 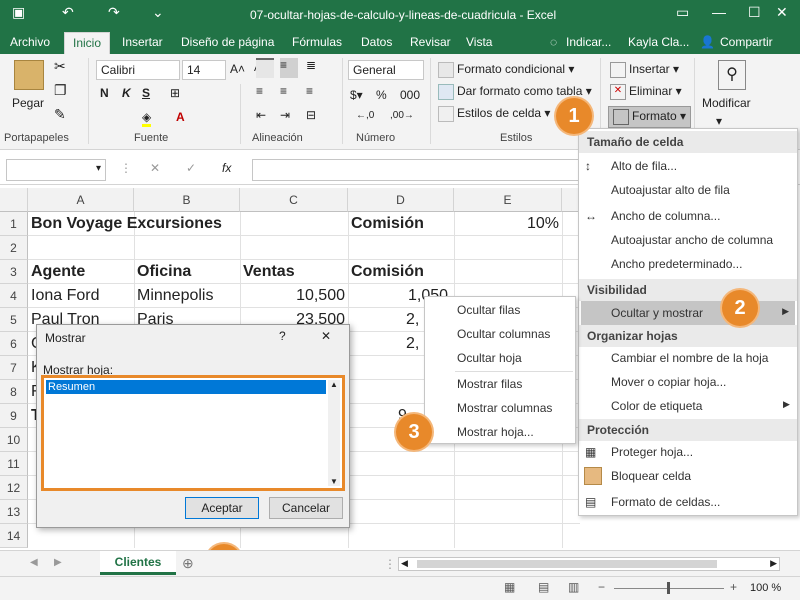 What do you see at coordinates (682, 12) in the screenshot?
I see `ribbon-options-icon: ▭` at bounding box center [682, 12].